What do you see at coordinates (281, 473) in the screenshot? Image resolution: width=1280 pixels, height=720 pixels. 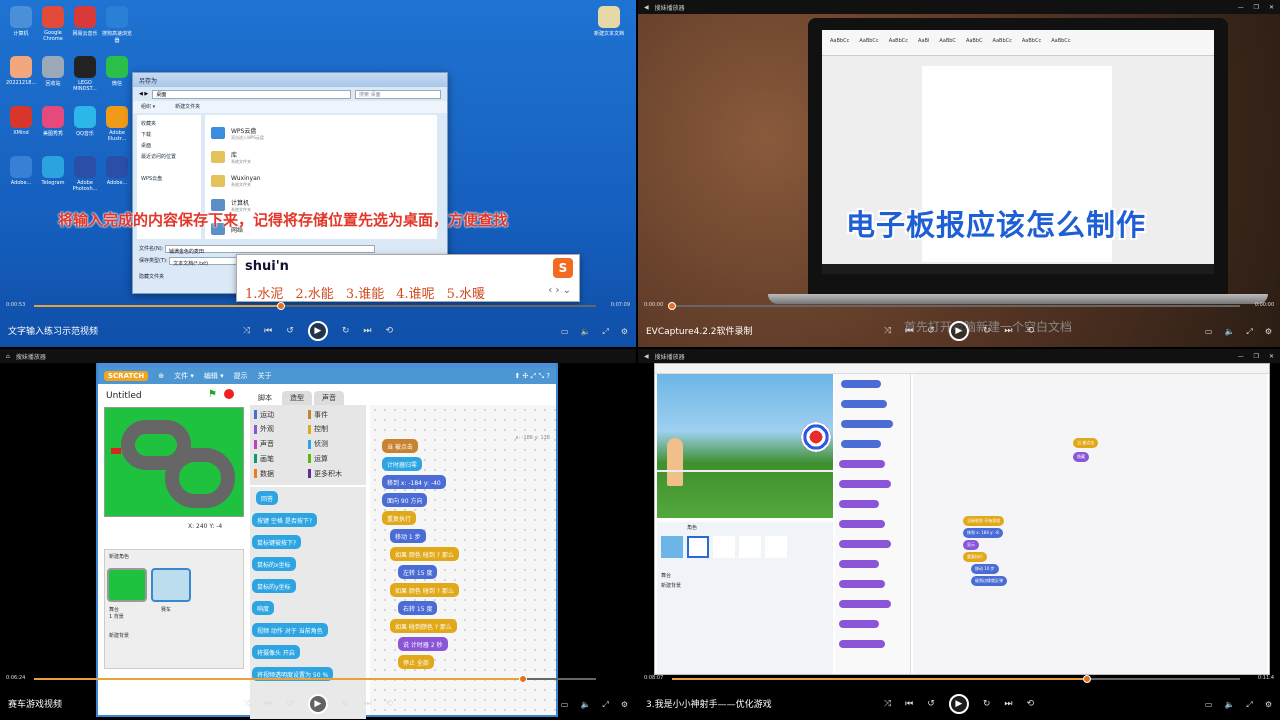 I see `block-category: 数据` at bounding box center [281, 473].